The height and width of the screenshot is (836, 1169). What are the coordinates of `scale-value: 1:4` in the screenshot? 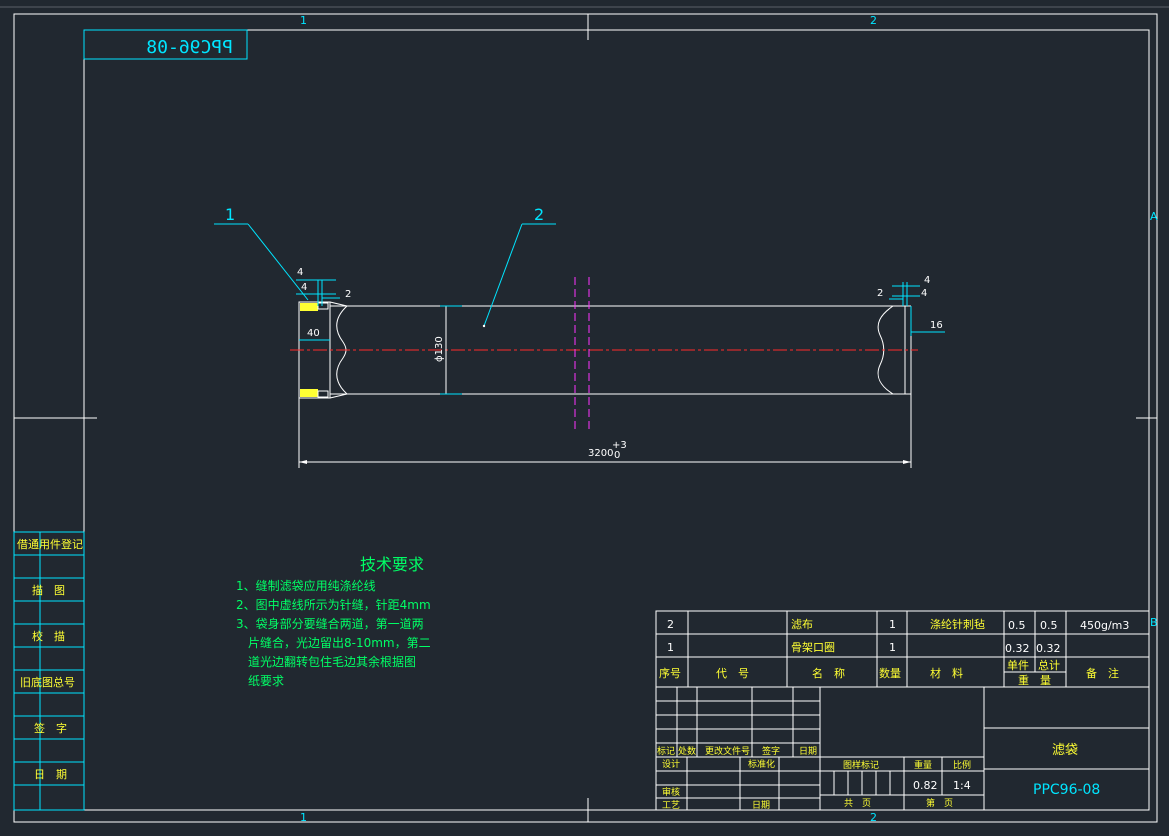 It's located at (962, 785).